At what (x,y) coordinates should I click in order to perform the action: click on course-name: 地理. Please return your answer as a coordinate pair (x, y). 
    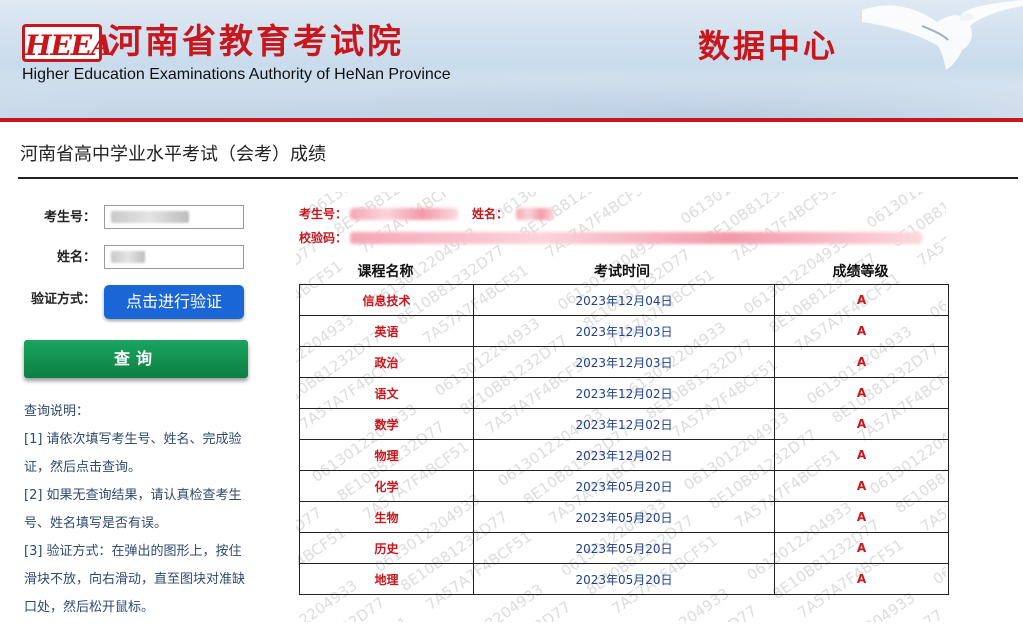
    Looking at the image, I should click on (386, 579).